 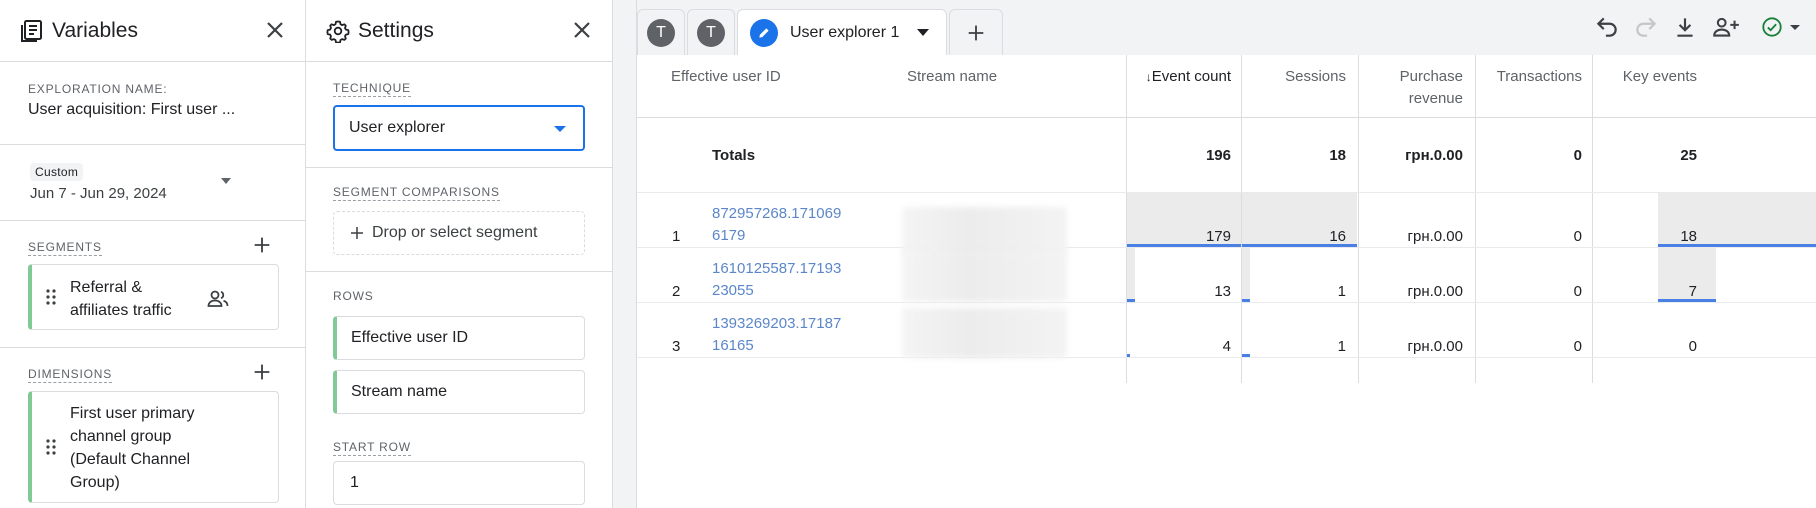 I want to click on header-purchase-line1: Purchase, so click(x=1431, y=76).